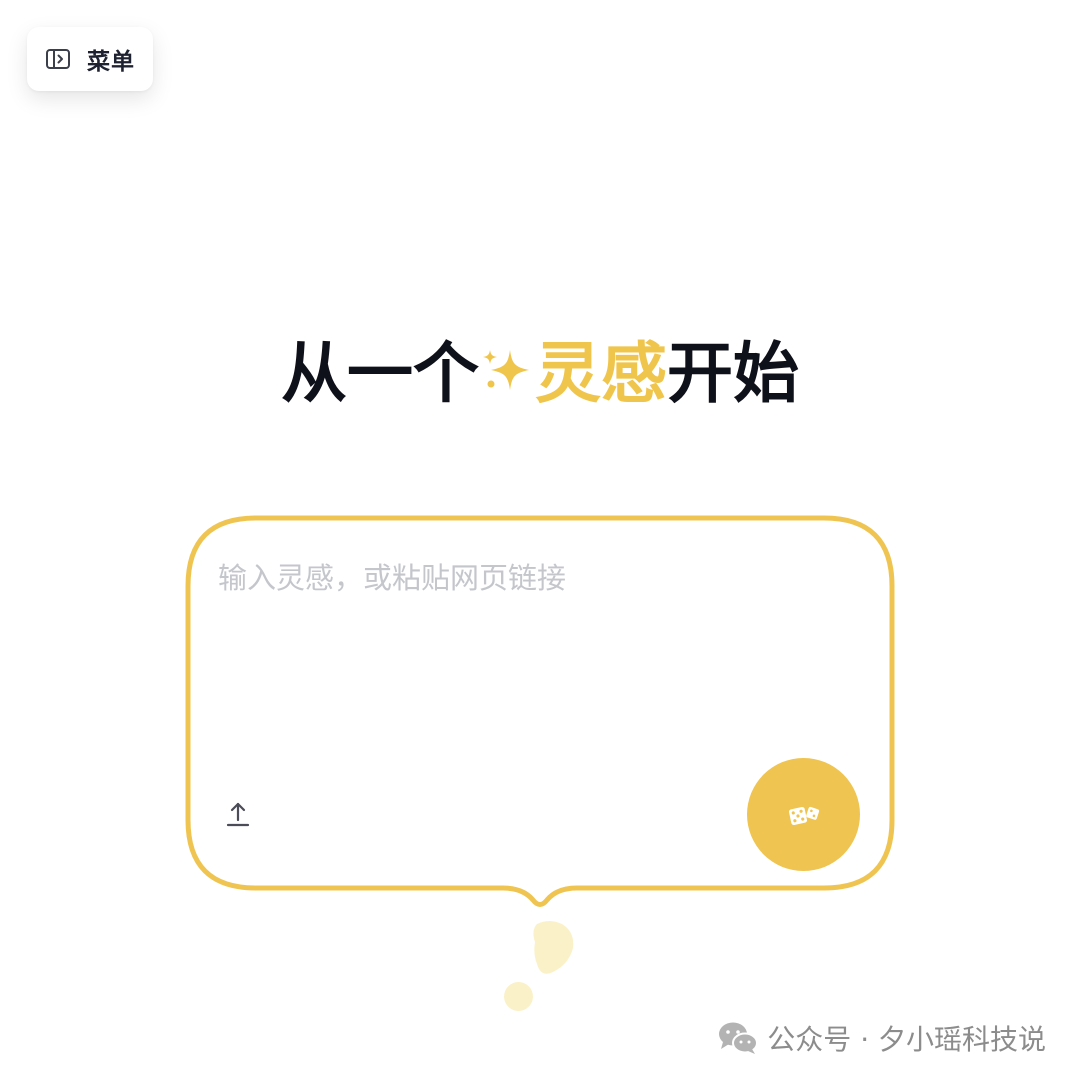  I want to click on thought-dot-small, so click(518, 996).